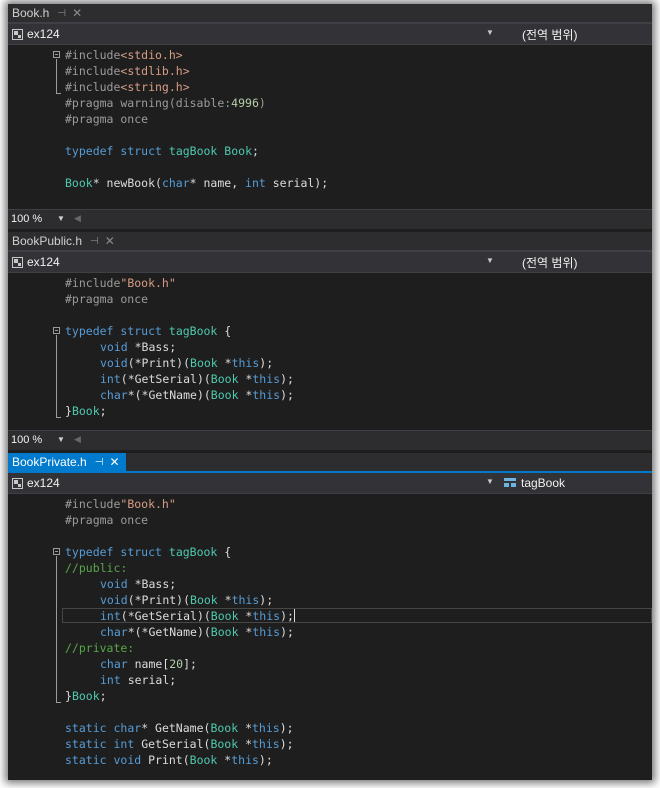 The width and height of the screenshot is (660, 788). Describe the element at coordinates (510, 483) in the screenshot. I see `struct-icon` at that location.